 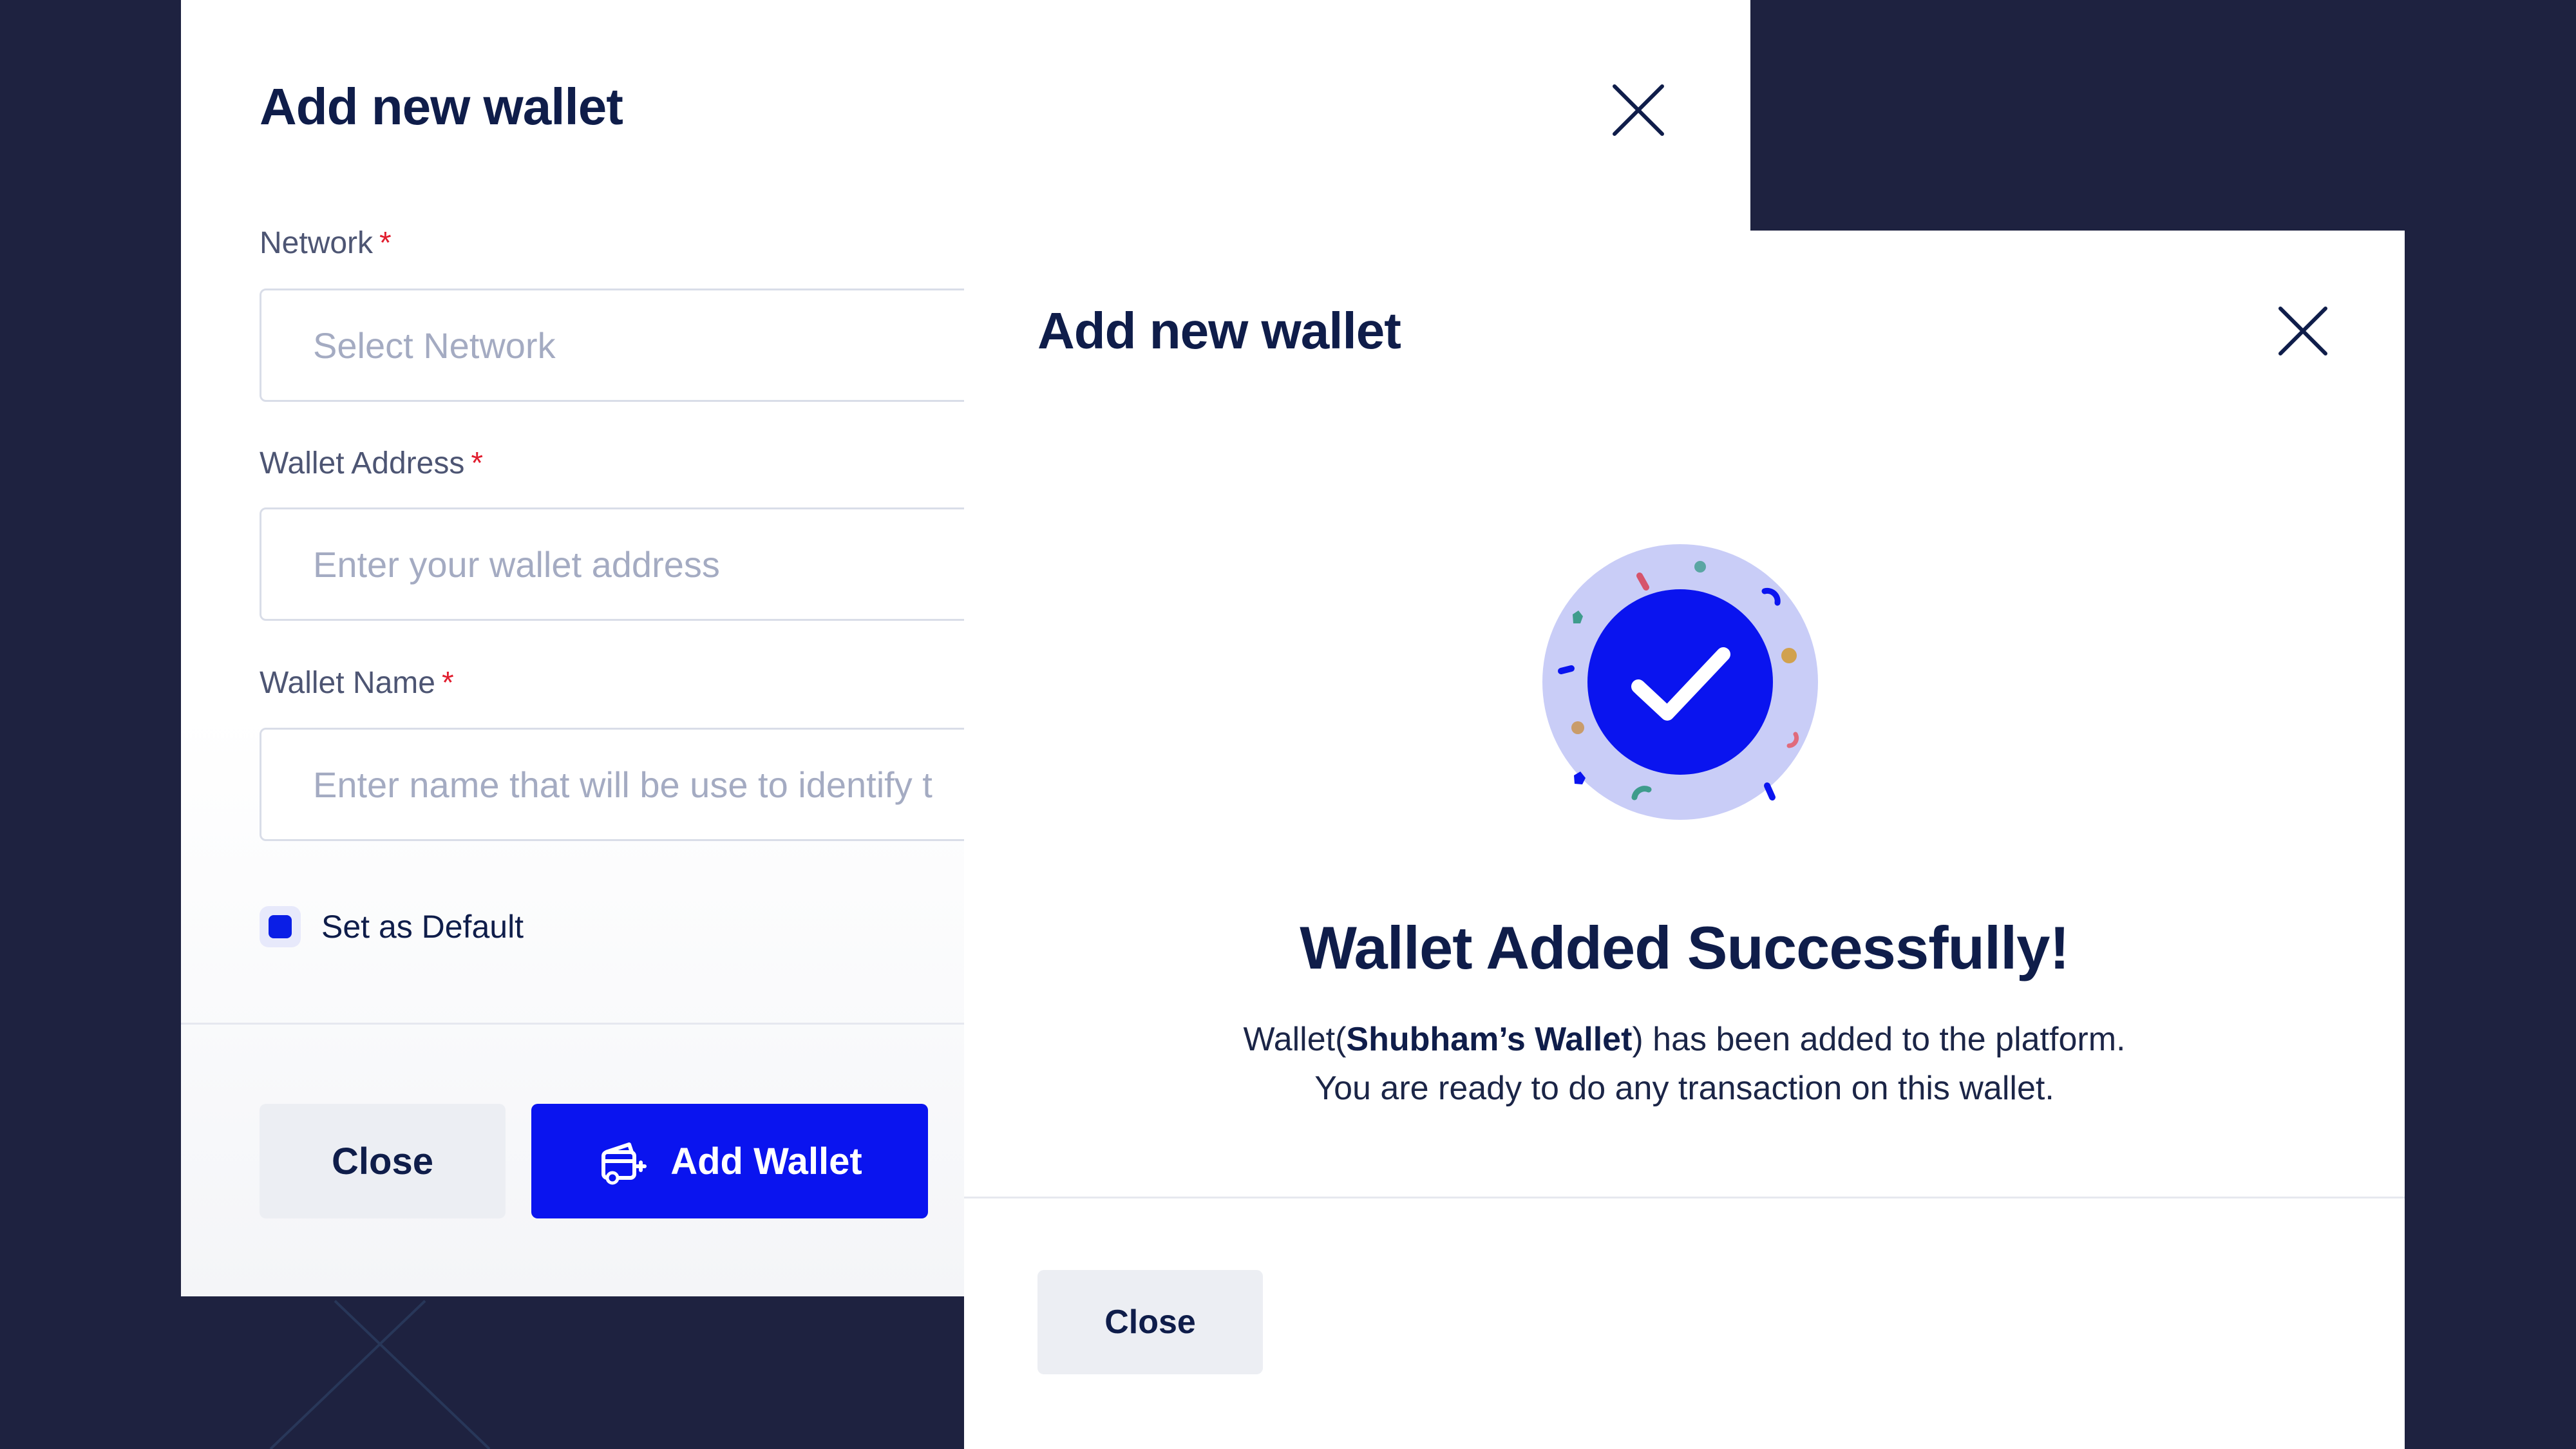 I want to click on wallet-address-label-text: Wallet Address, so click(x=363, y=463).